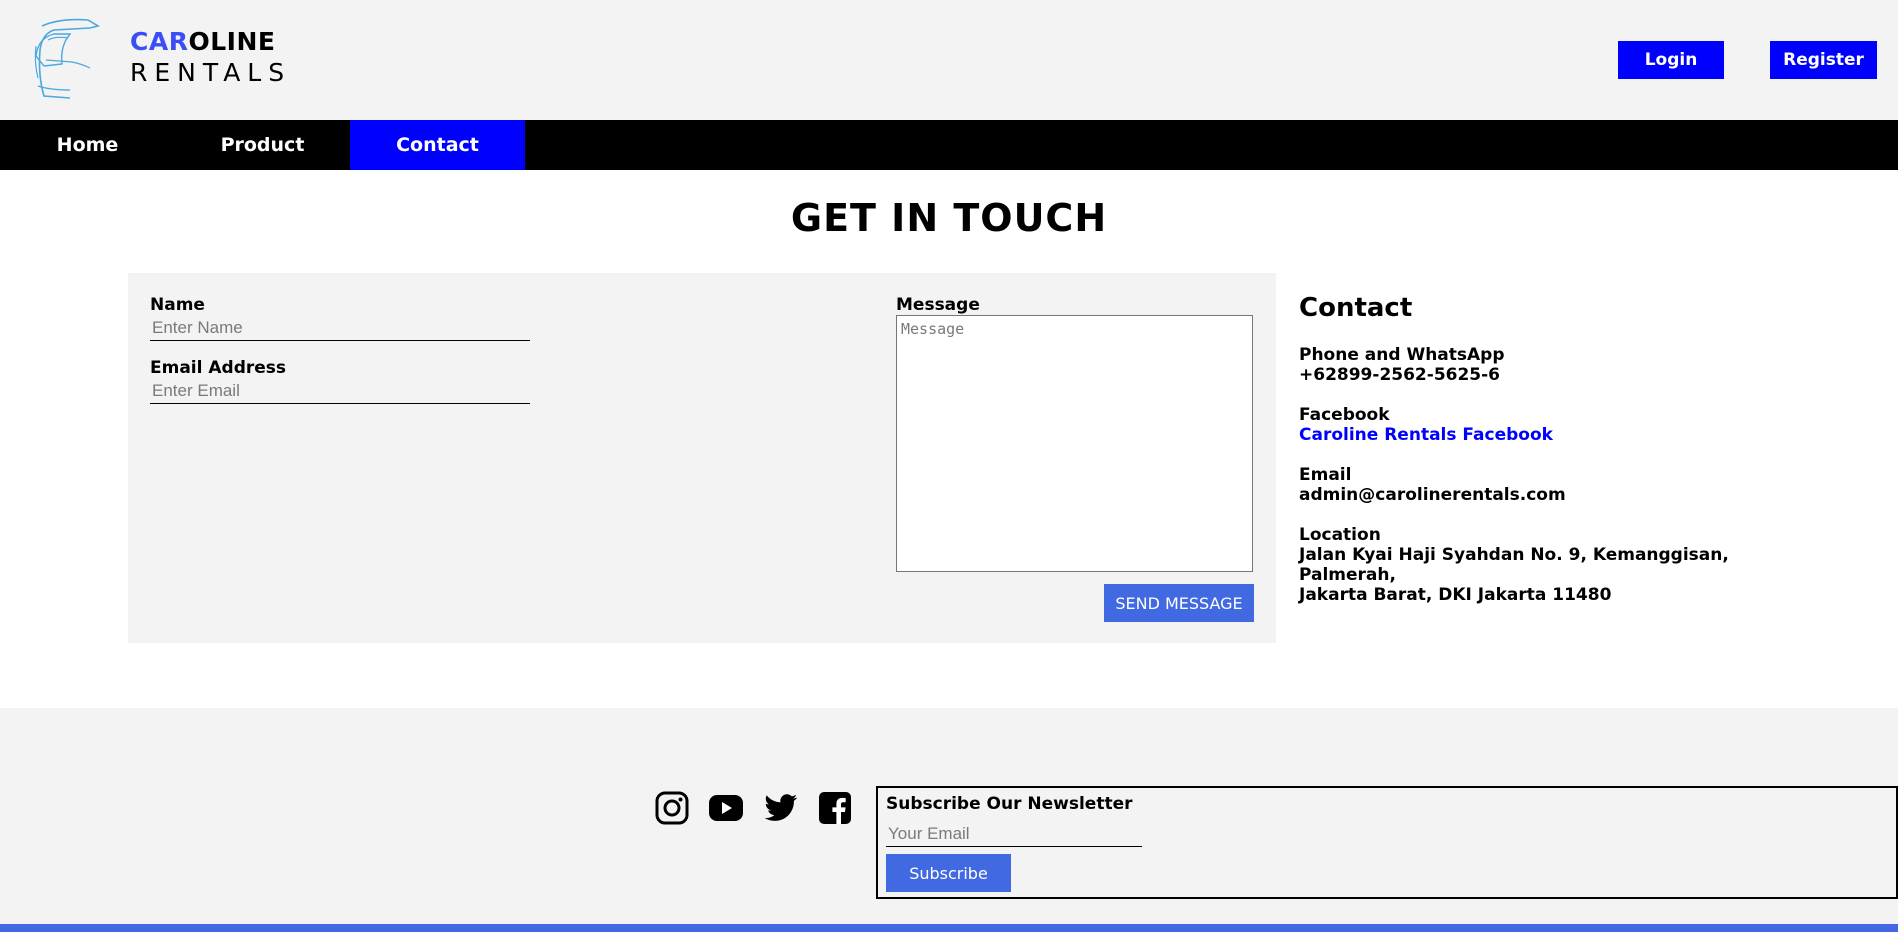  What do you see at coordinates (210, 57) in the screenshot?
I see `logo-text: CAROLINE RENTALS` at bounding box center [210, 57].